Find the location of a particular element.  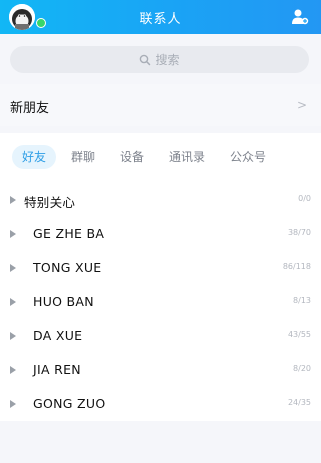

search-icon is located at coordinates (145, 59).